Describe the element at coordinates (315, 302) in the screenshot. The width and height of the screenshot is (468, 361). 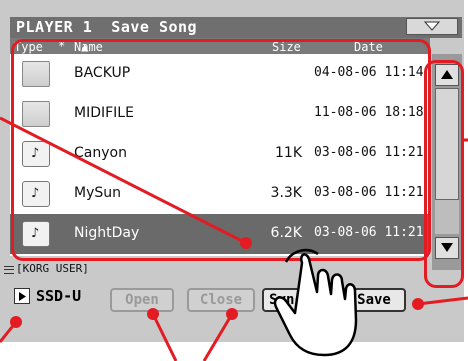
I see `hand-pointer-icon` at that location.